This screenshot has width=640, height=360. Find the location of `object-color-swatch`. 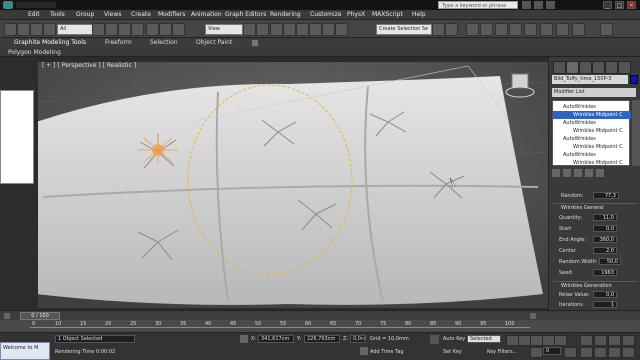

object-color-swatch is located at coordinates (634, 79).